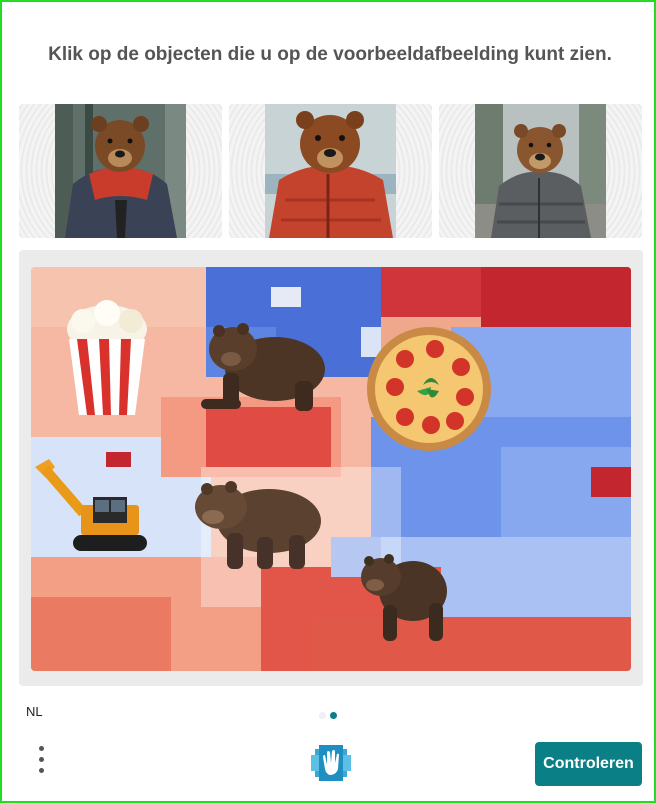  What do you see at coordinates (89, 505) in the screenshot?
I see `canvas-item-excavator` at bounding box center [89, 505].